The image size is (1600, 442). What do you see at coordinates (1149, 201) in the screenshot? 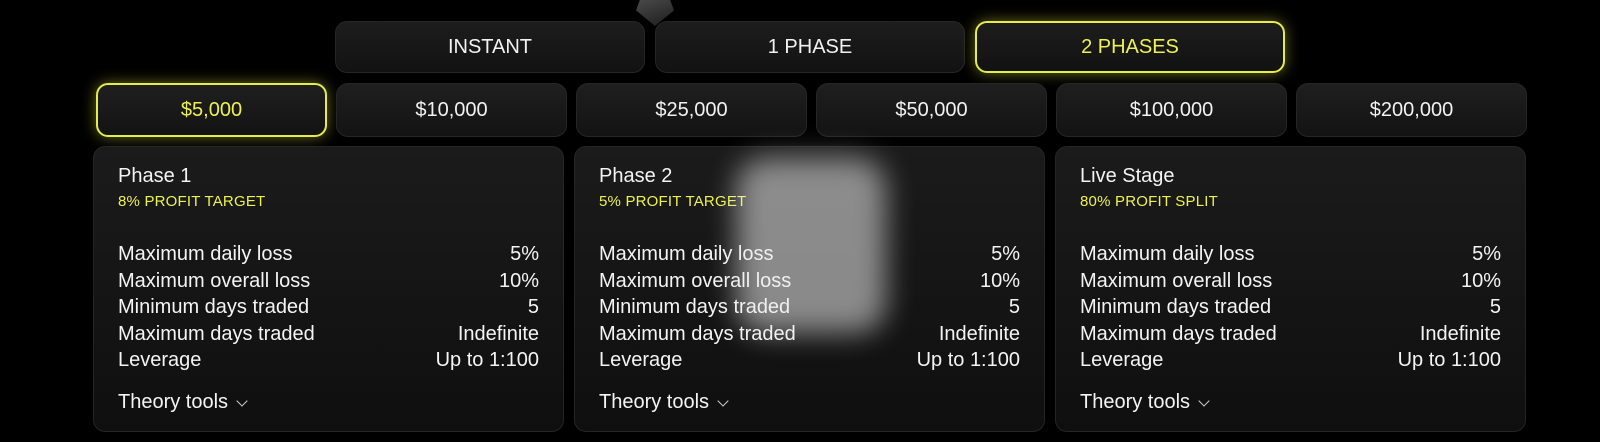
I see `card-subtitle: 80% PROFIT SPLIT` at bounding box center [1149, 201].